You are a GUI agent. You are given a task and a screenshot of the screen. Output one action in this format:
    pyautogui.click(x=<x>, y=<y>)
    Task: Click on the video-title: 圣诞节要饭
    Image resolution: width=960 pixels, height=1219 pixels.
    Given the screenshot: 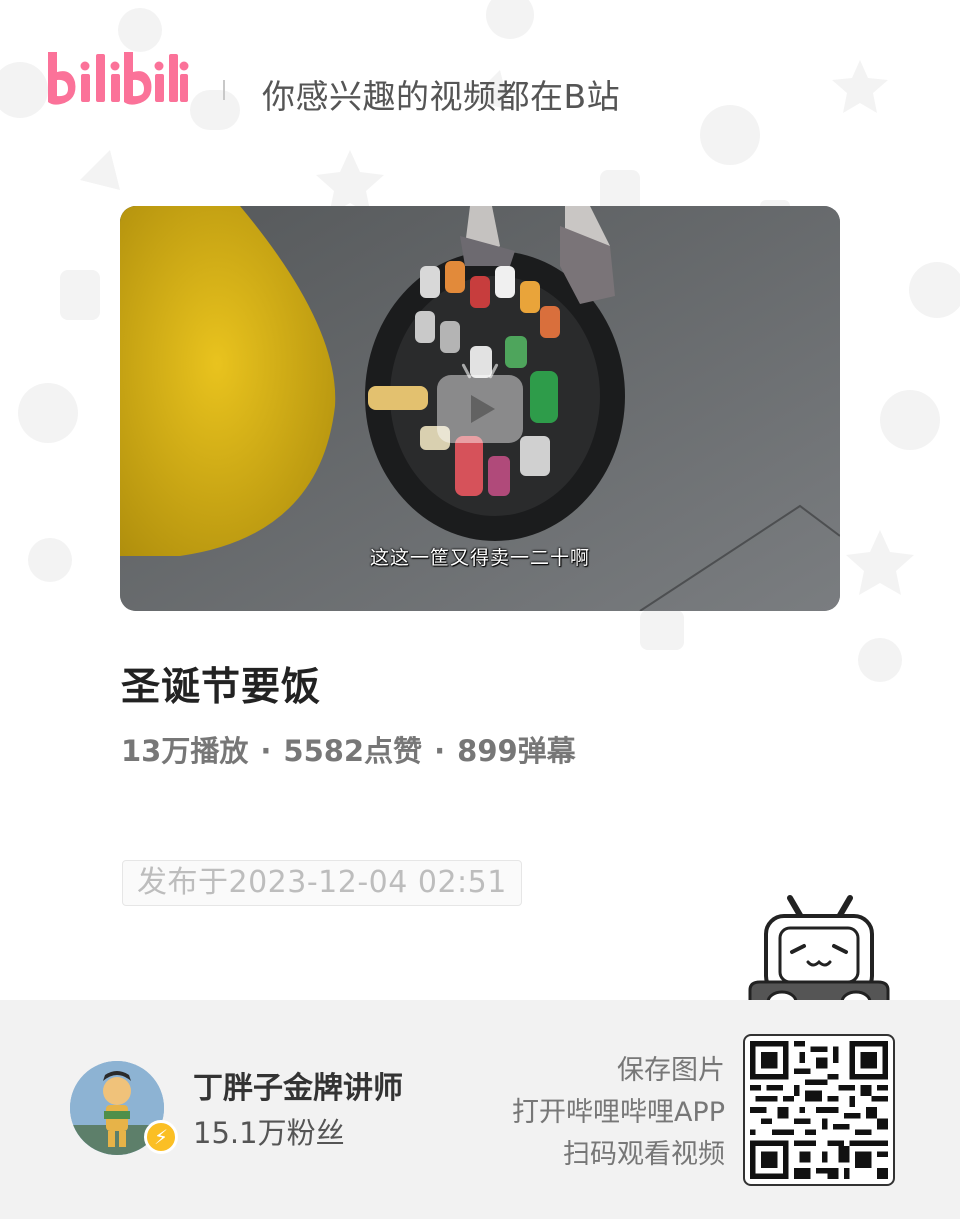 What is the action you would take?
    pyautogui.click(x=221, y=687)
    